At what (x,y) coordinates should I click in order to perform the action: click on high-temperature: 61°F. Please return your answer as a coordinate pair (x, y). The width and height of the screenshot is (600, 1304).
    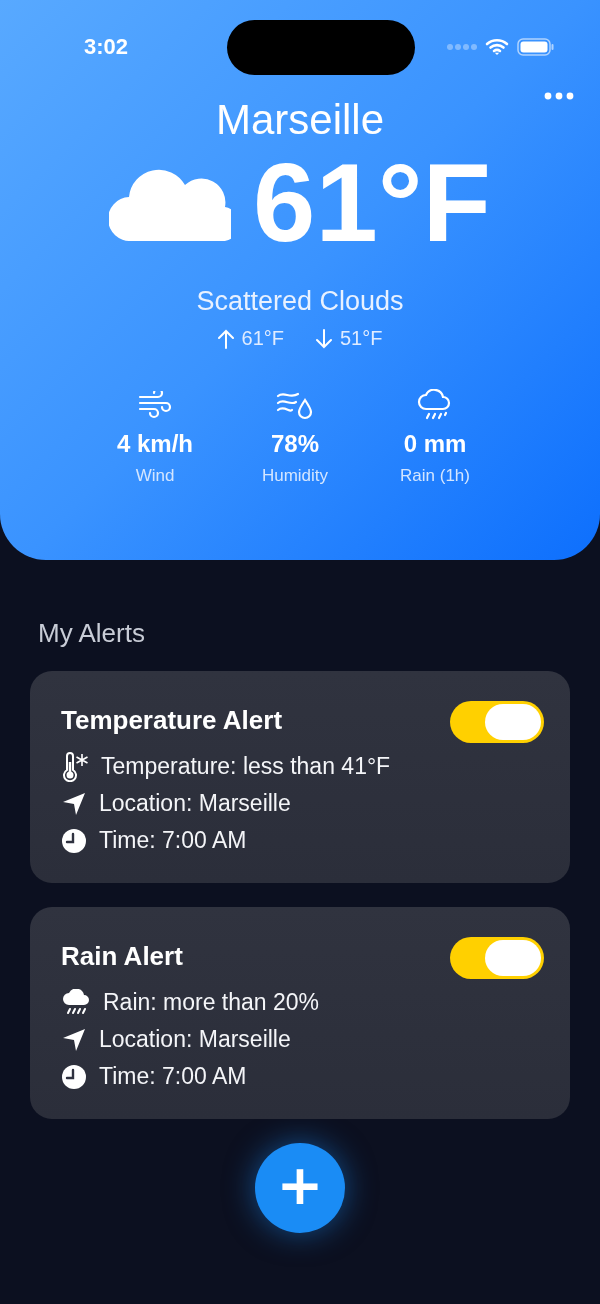
    Looking at the image, I should click on (262, 338).